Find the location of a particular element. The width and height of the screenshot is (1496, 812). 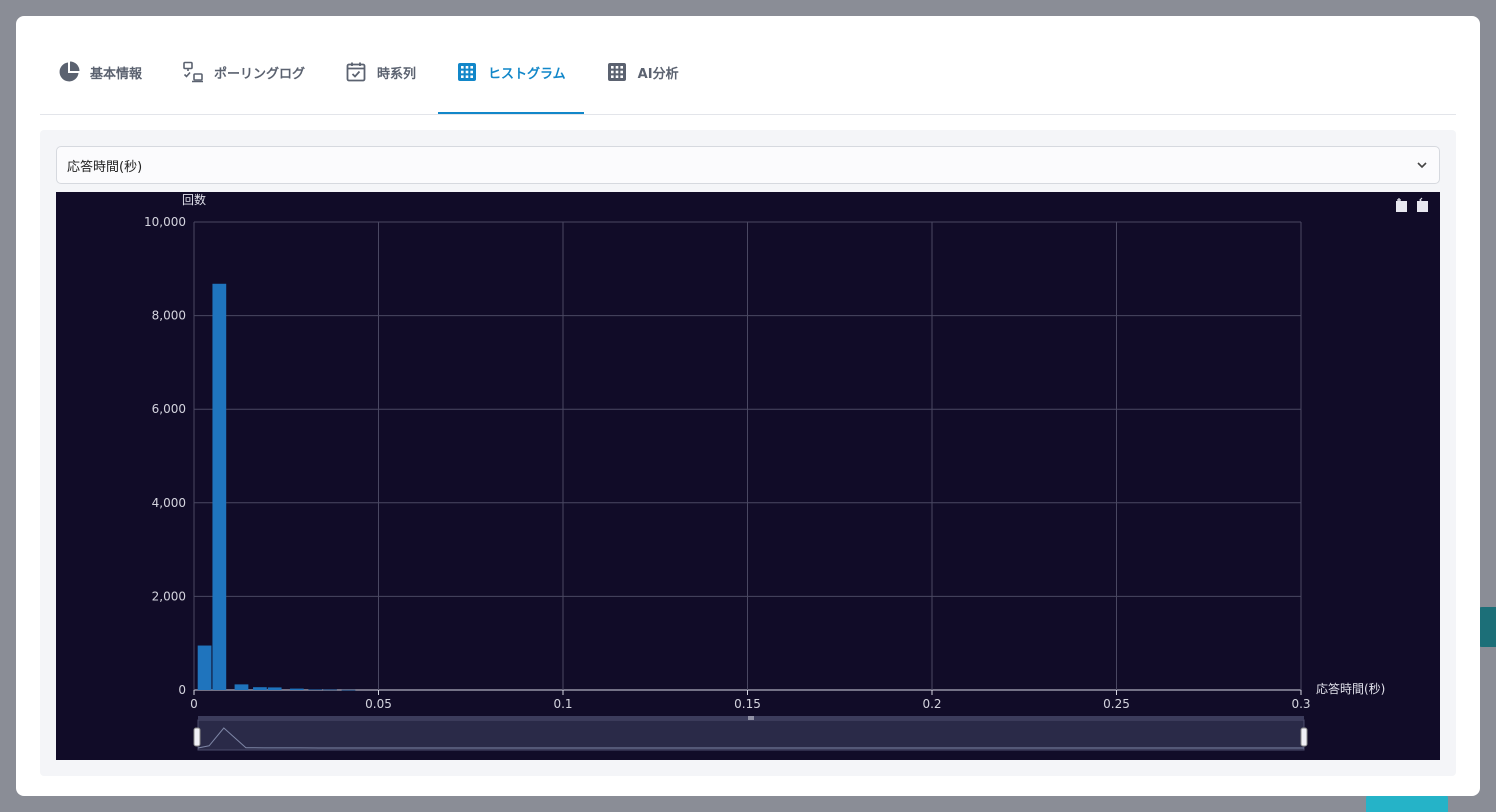

y-tick-label: 10,000 is located at coordinates (165, 222).